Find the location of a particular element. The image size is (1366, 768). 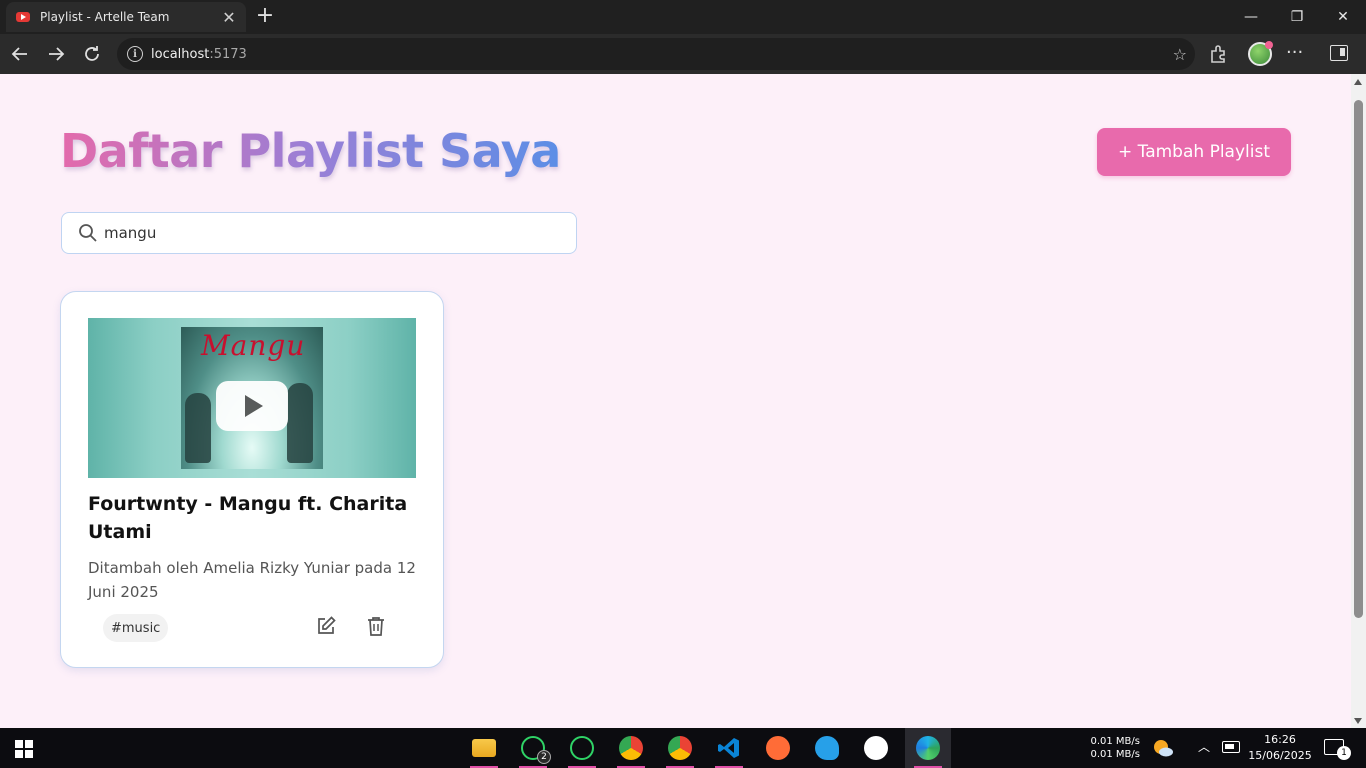

album-figure-left is located at coordinates (198, 428).